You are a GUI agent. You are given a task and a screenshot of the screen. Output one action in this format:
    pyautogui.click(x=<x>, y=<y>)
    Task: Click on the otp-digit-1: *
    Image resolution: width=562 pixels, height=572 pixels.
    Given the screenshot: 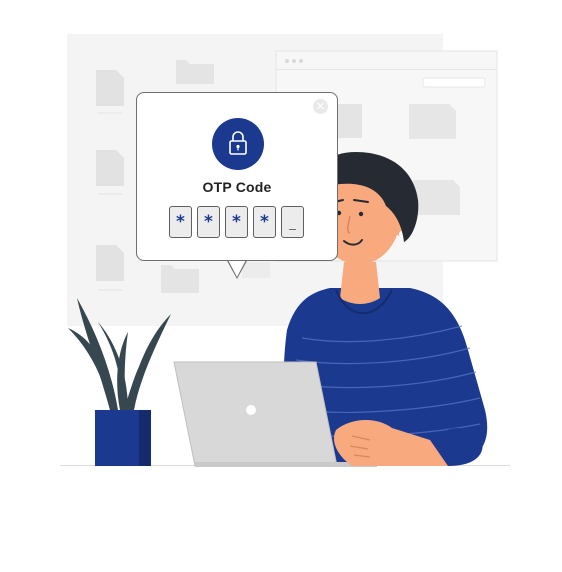 What is the action you would take?
    pyautogui.click(x=180, y=222)
    